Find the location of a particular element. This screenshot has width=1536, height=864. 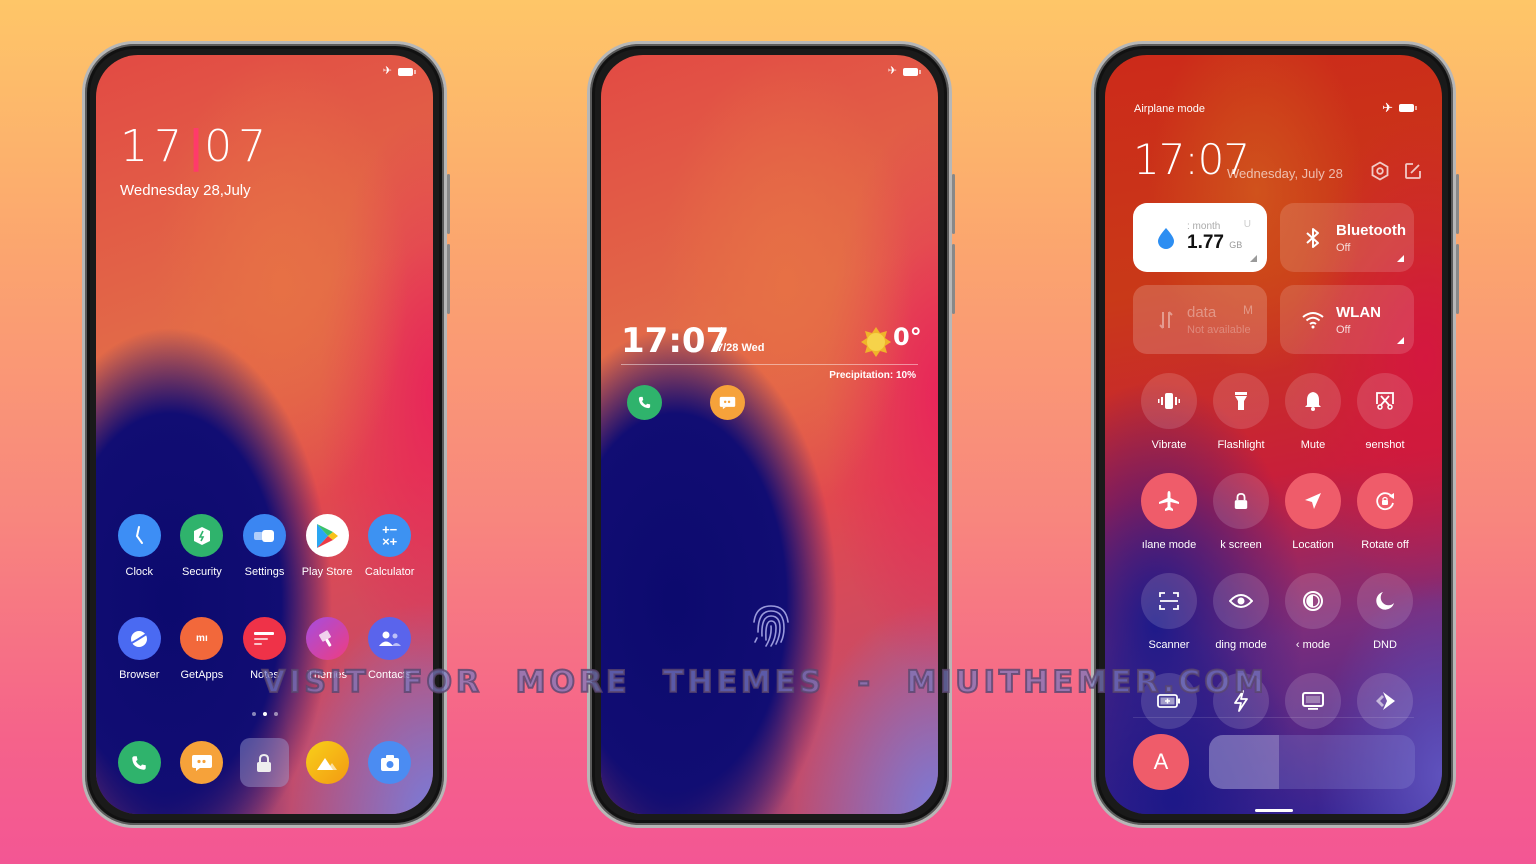

toggle-label: ding mode is located at coordinates (1241, 645).